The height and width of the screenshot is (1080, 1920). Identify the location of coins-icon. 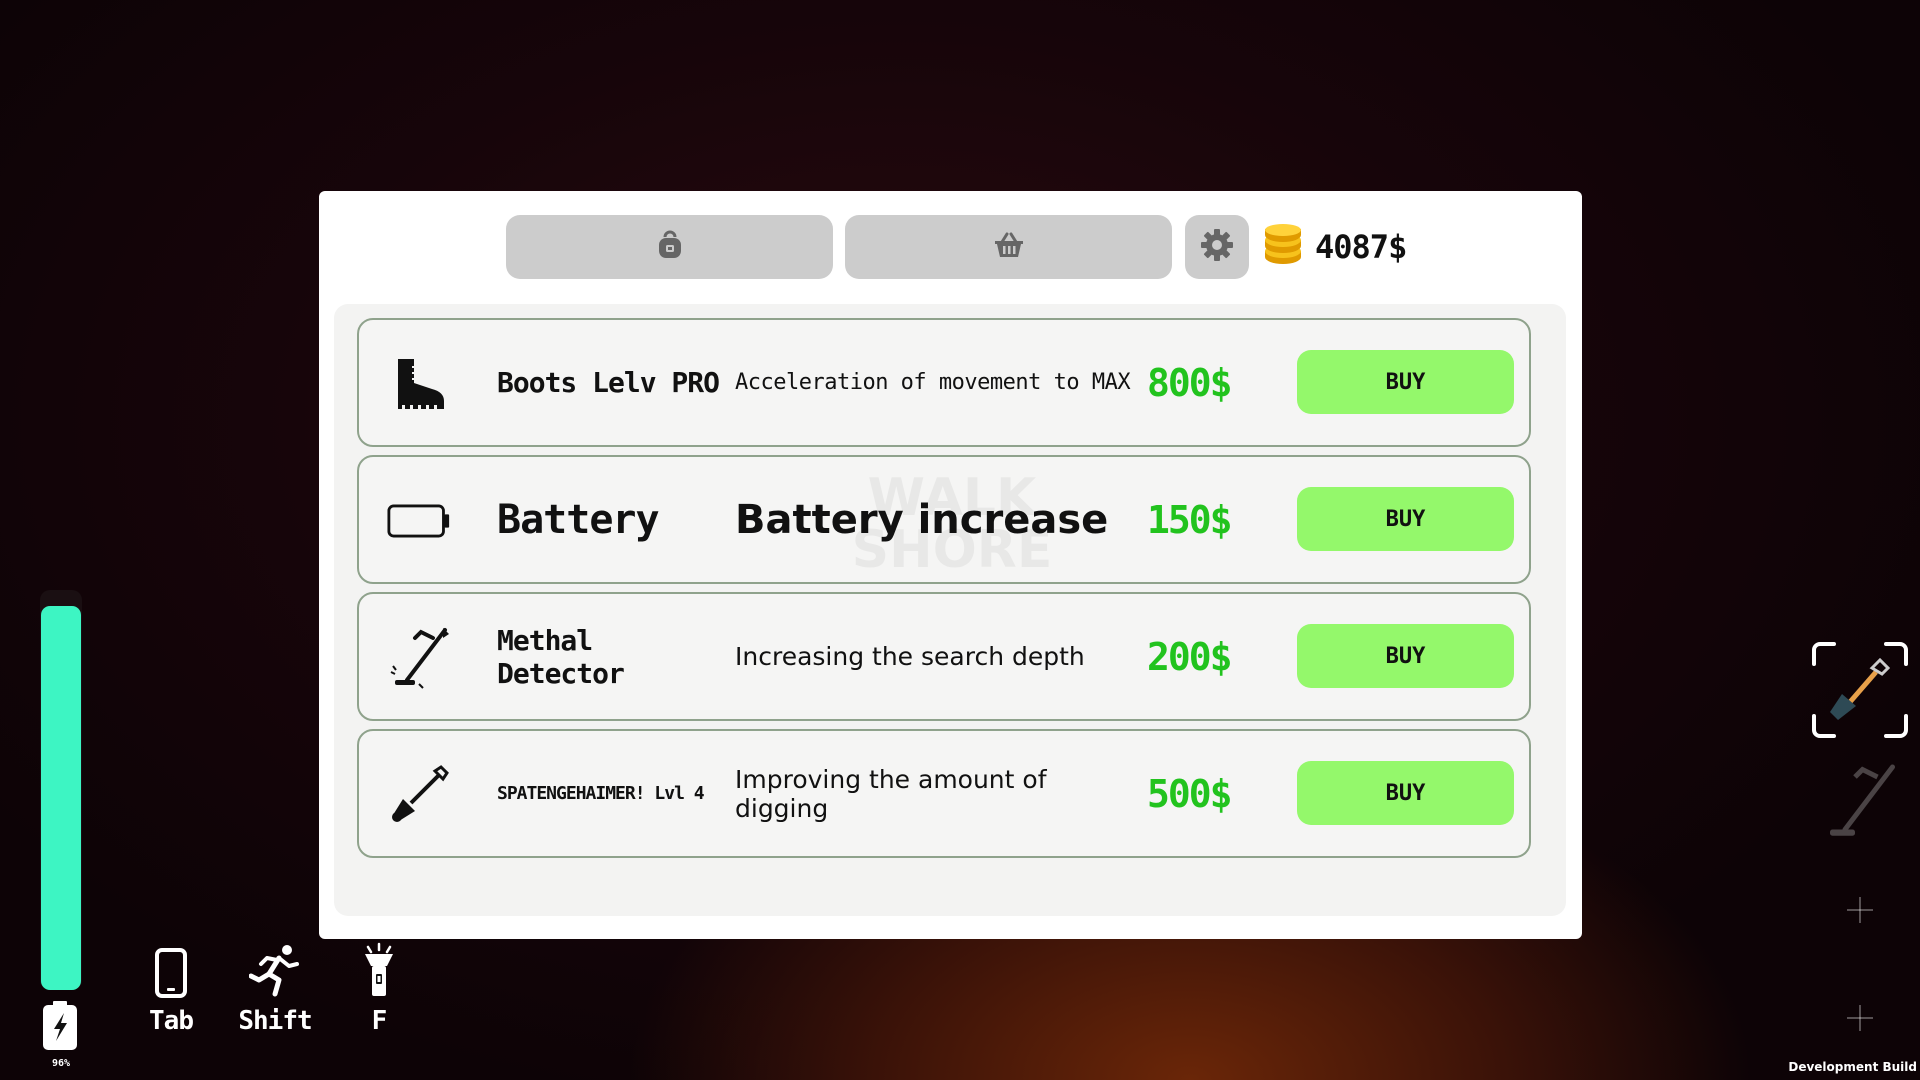
(1283, 247).